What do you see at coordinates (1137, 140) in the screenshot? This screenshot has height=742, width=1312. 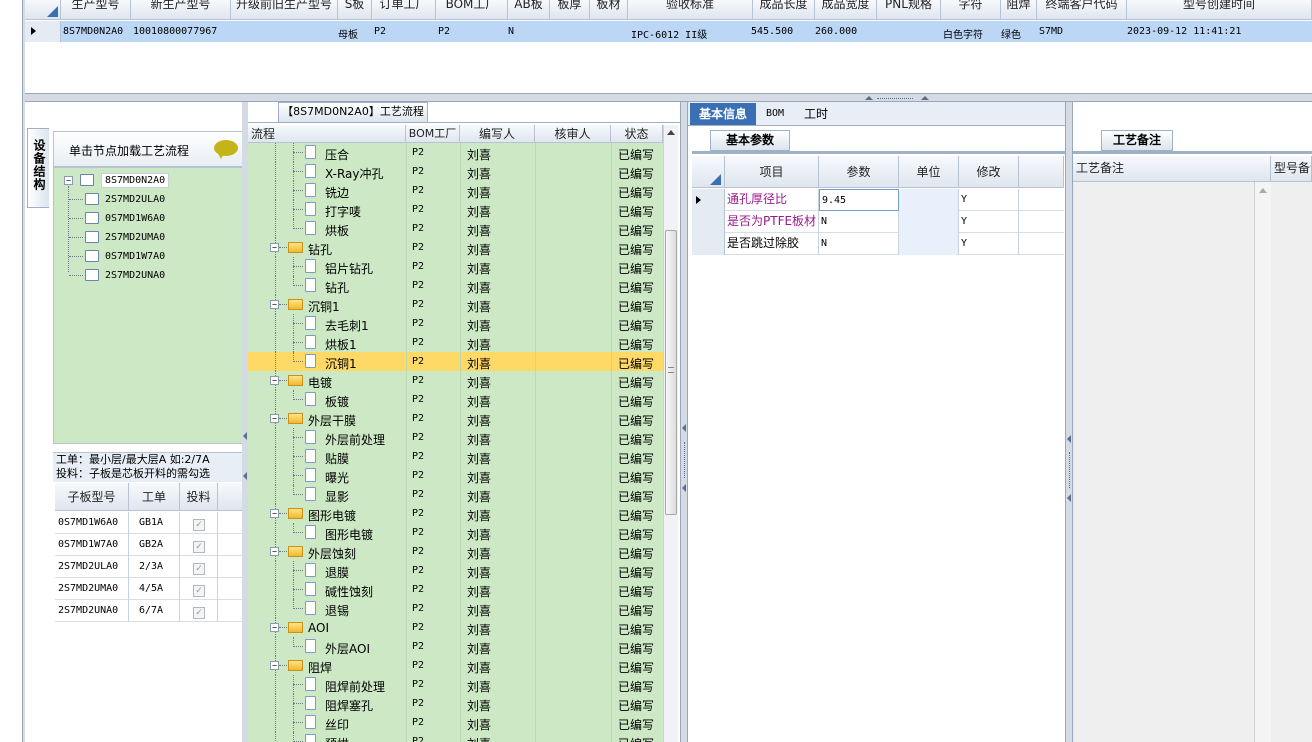 I see `remarks-tab: 工艺备注` at bounding box center [1137, 140].